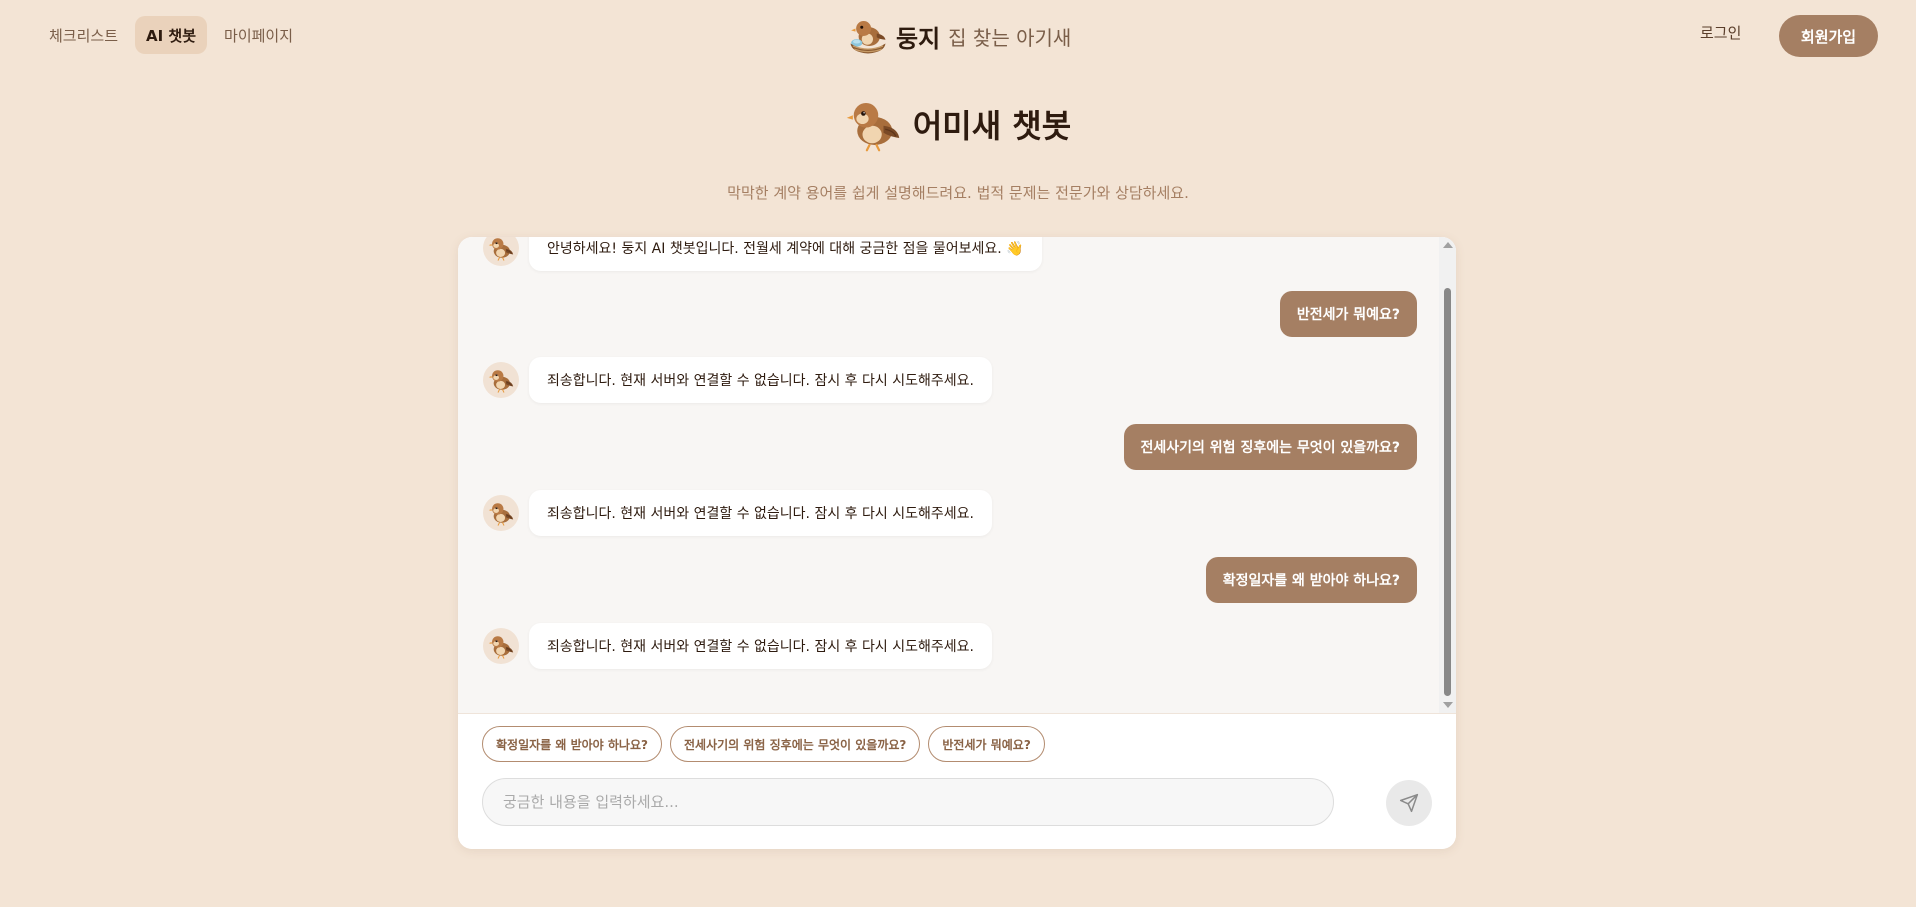 The height and width of the screenshot is (907, 1916). I want to click on chat-scrollbar, so click(1447, 475).